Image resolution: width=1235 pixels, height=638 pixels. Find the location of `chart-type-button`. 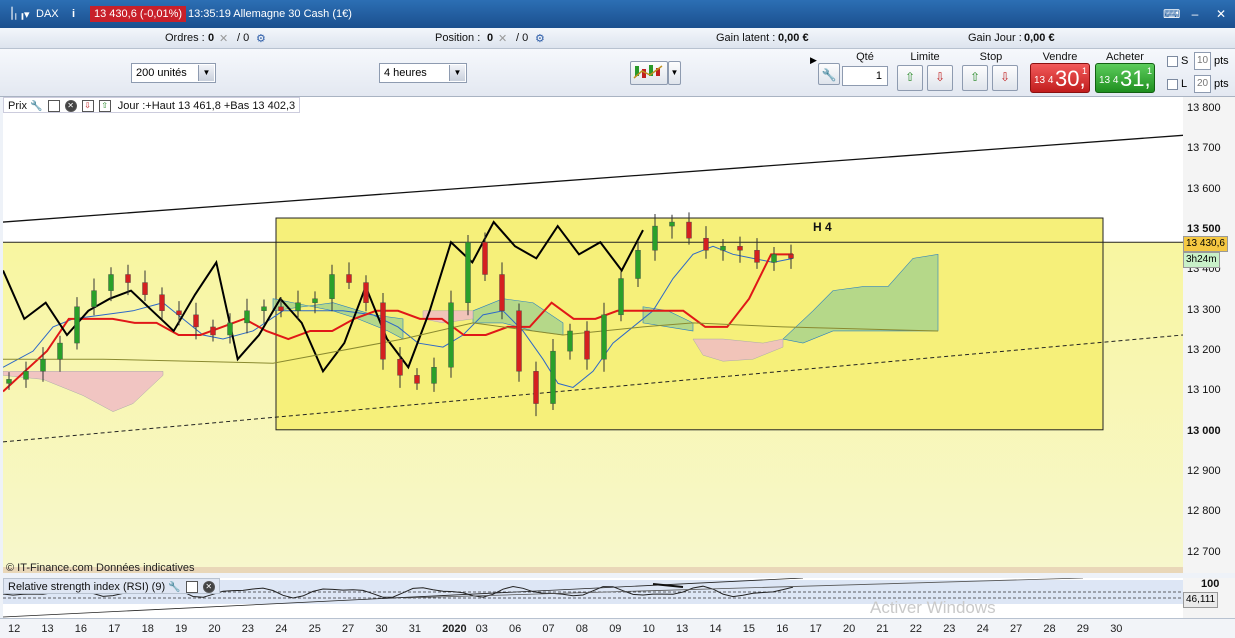

chart-type-button is located at coordinates (649, 73).